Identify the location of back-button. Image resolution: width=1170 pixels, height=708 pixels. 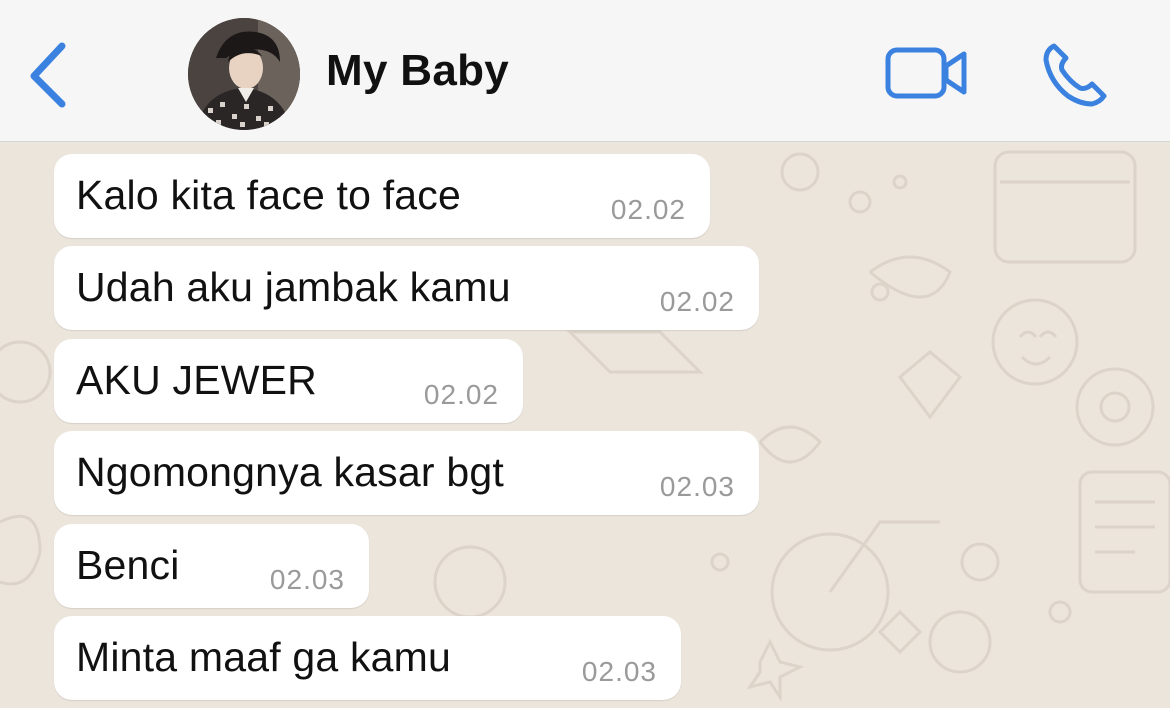
(49, 74).